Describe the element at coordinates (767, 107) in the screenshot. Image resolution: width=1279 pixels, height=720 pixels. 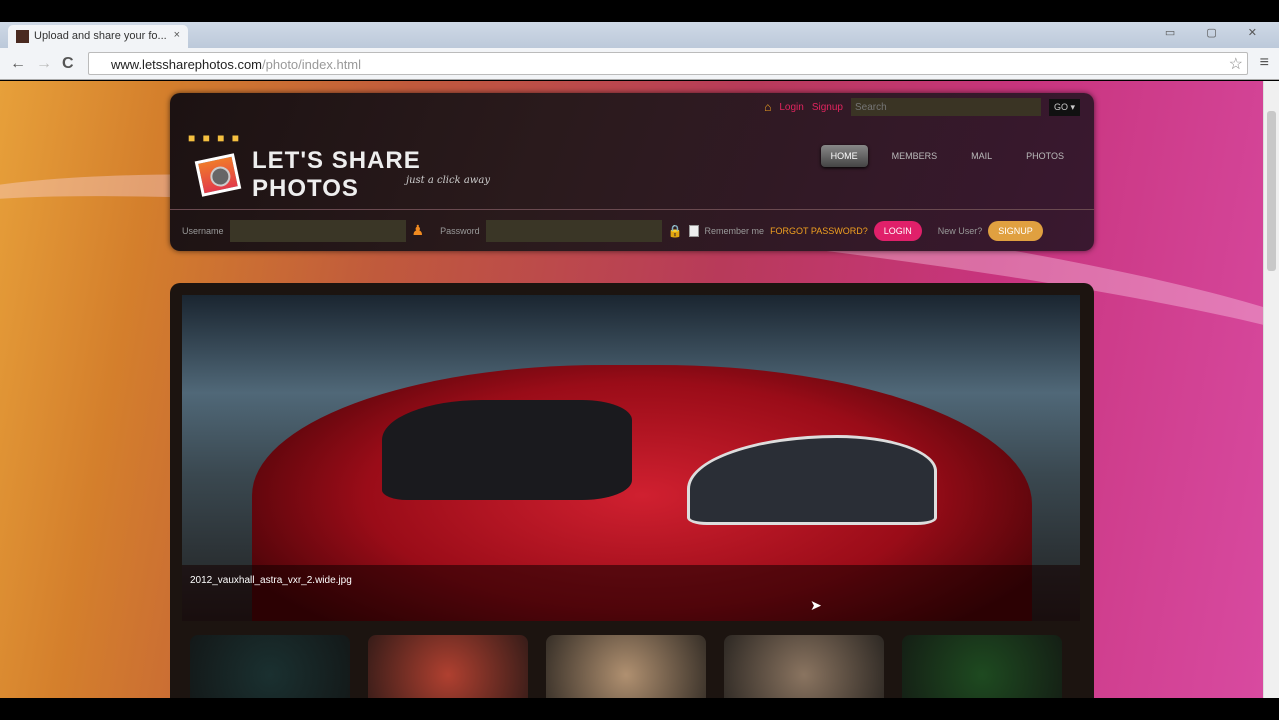
I see `home-icon: ⌂` at that location.